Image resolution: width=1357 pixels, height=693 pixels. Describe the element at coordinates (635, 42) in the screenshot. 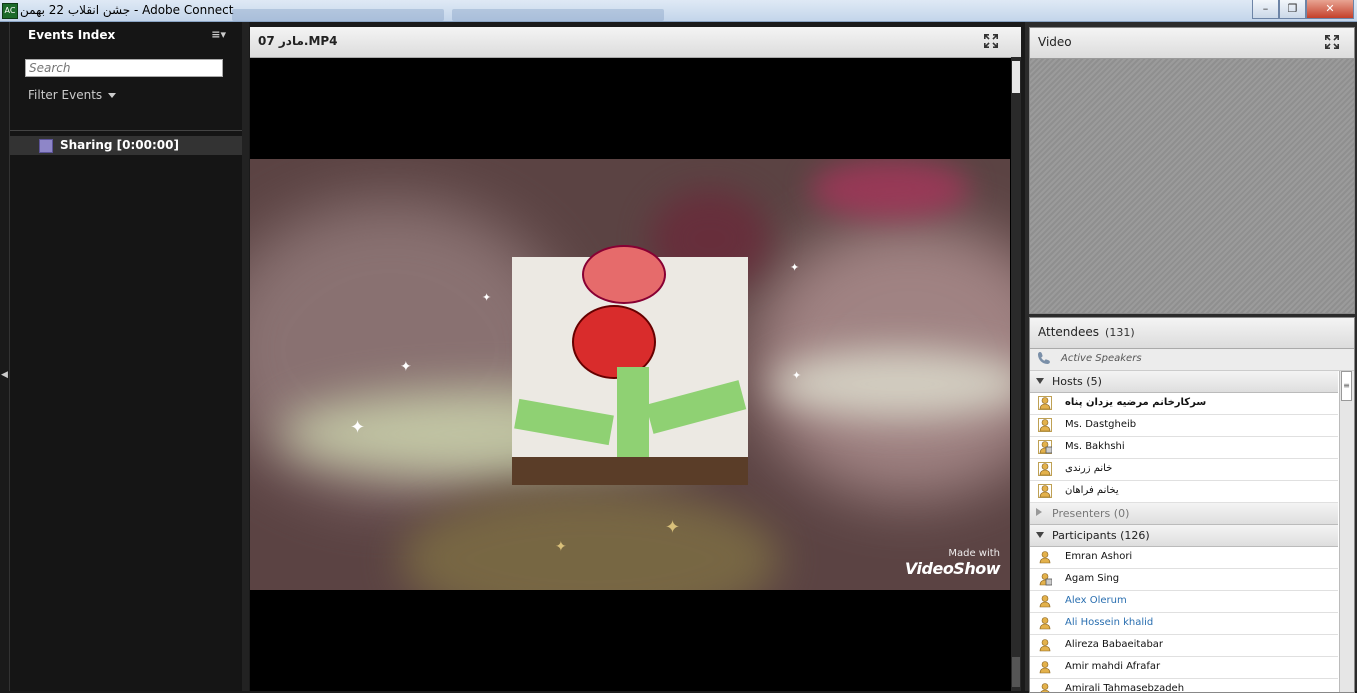

I see `share-pod-header: مادر 07.MP4` at that location.